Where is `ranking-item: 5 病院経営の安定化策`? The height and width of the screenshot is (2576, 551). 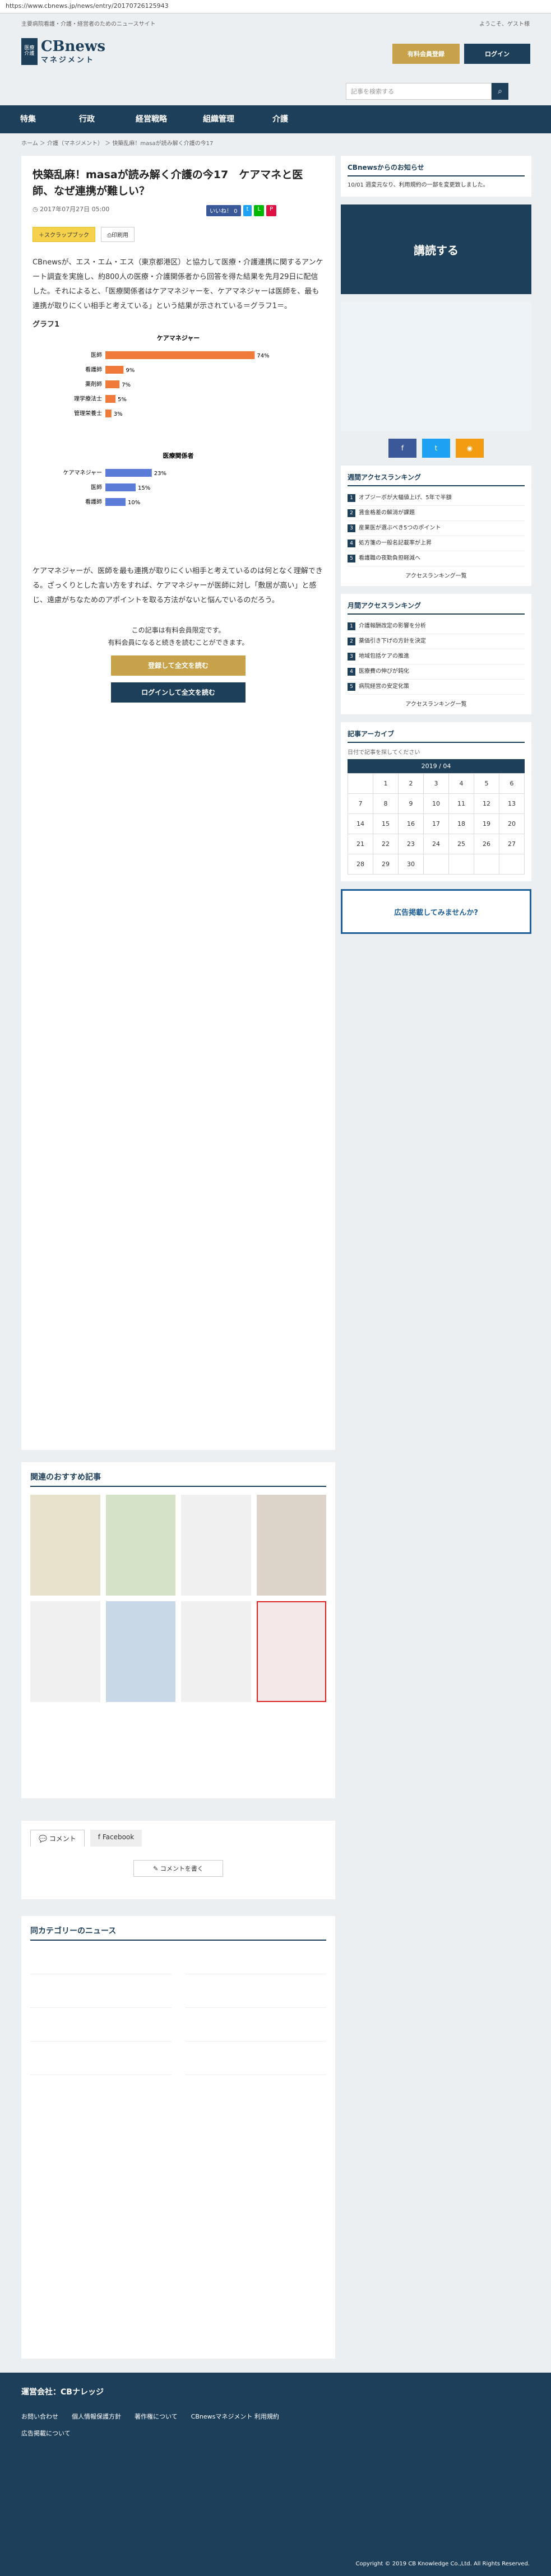 ranking-item: 5 病院経営の安定化策 is located at coordinates (436, 687).